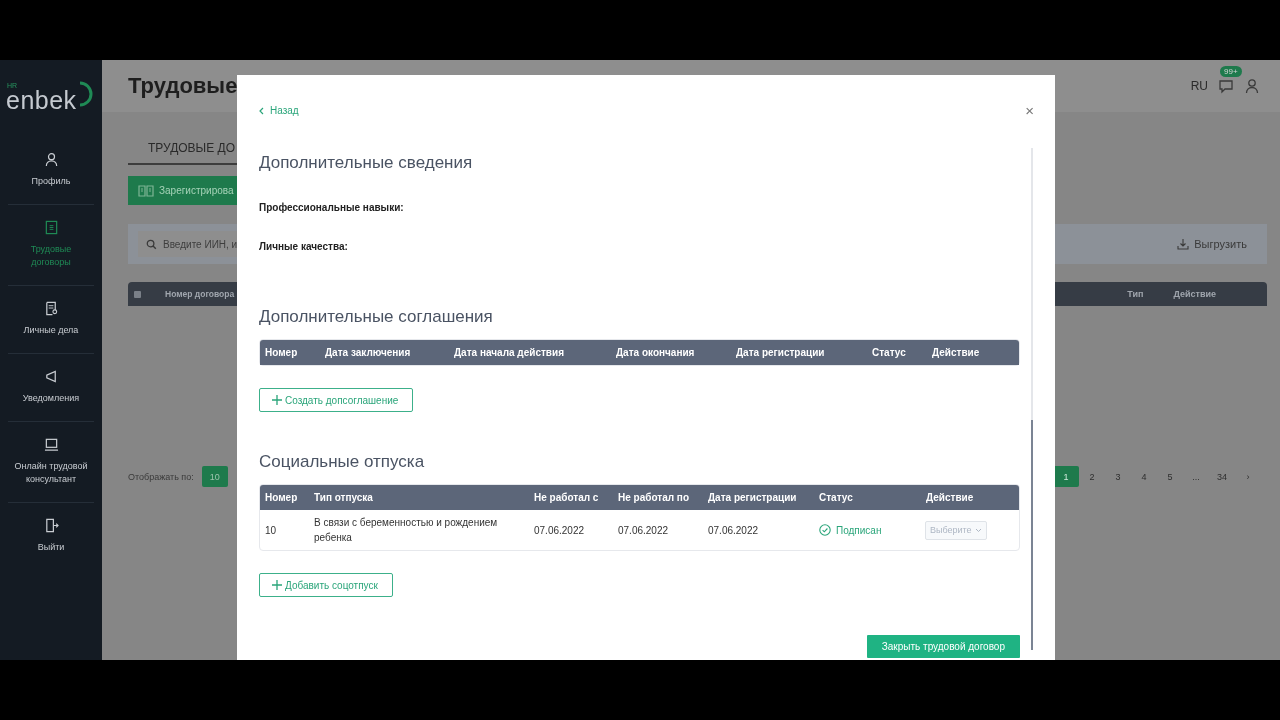  I want to click on chevron-left-icon, so click(261, 110).